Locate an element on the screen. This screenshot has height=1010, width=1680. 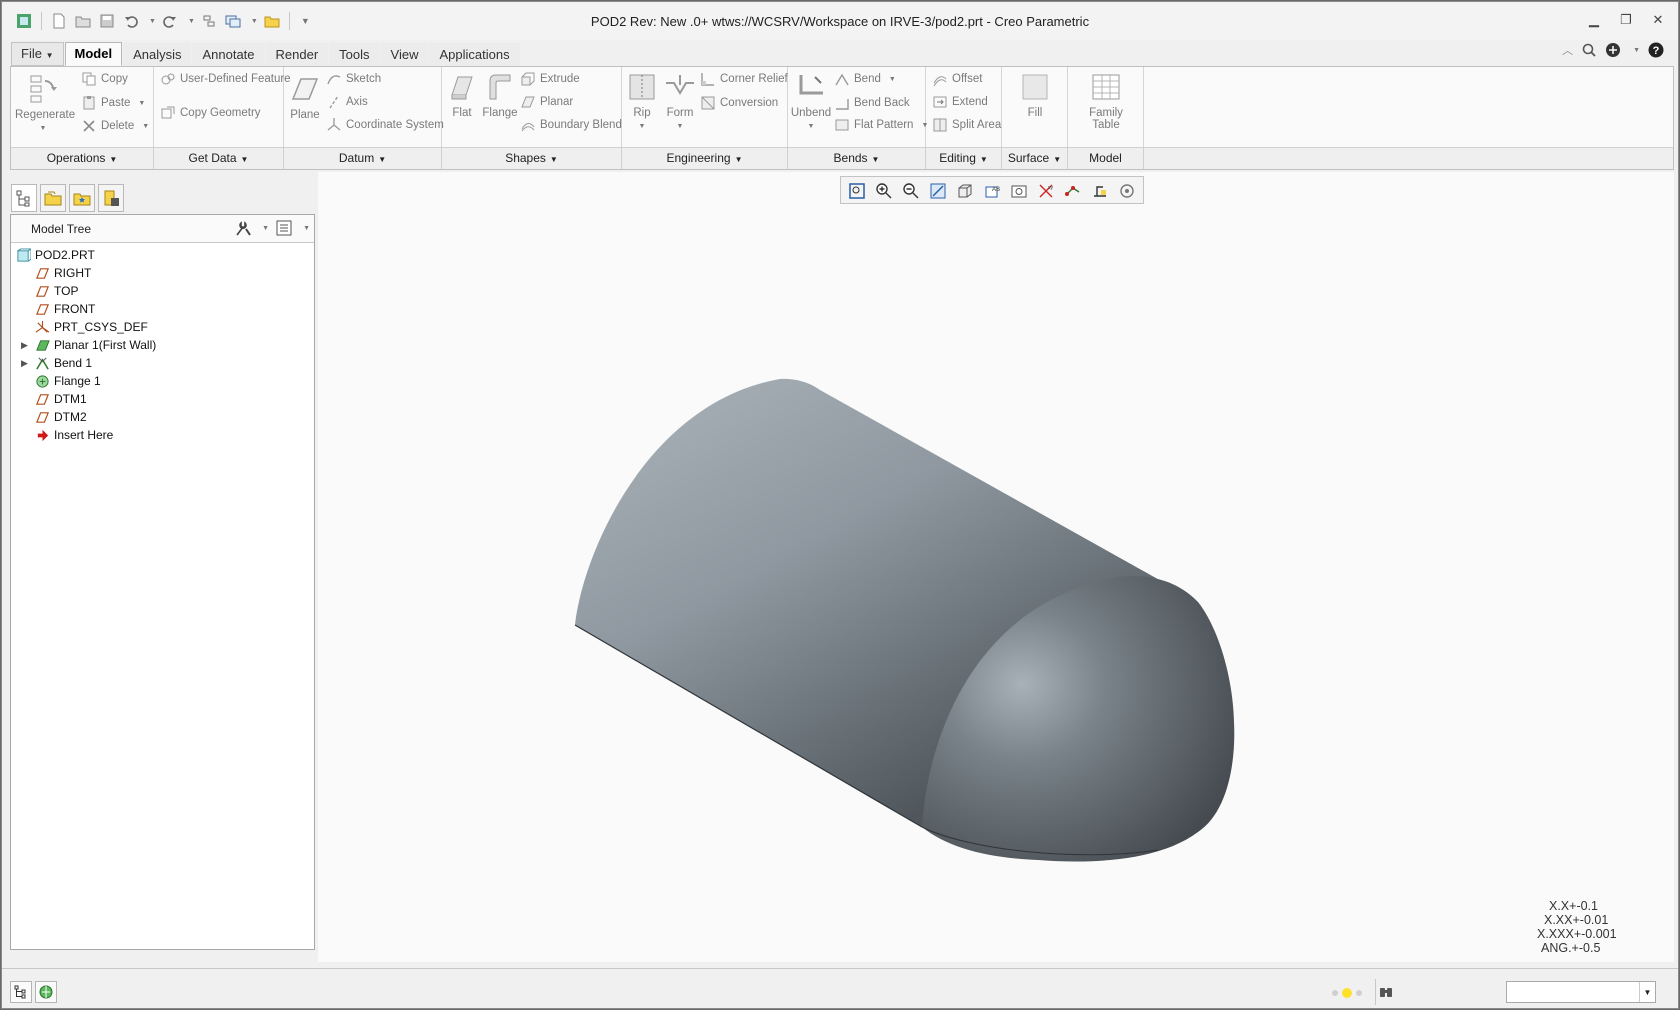
offset-button: Offset is located at coordinates (957, 79).